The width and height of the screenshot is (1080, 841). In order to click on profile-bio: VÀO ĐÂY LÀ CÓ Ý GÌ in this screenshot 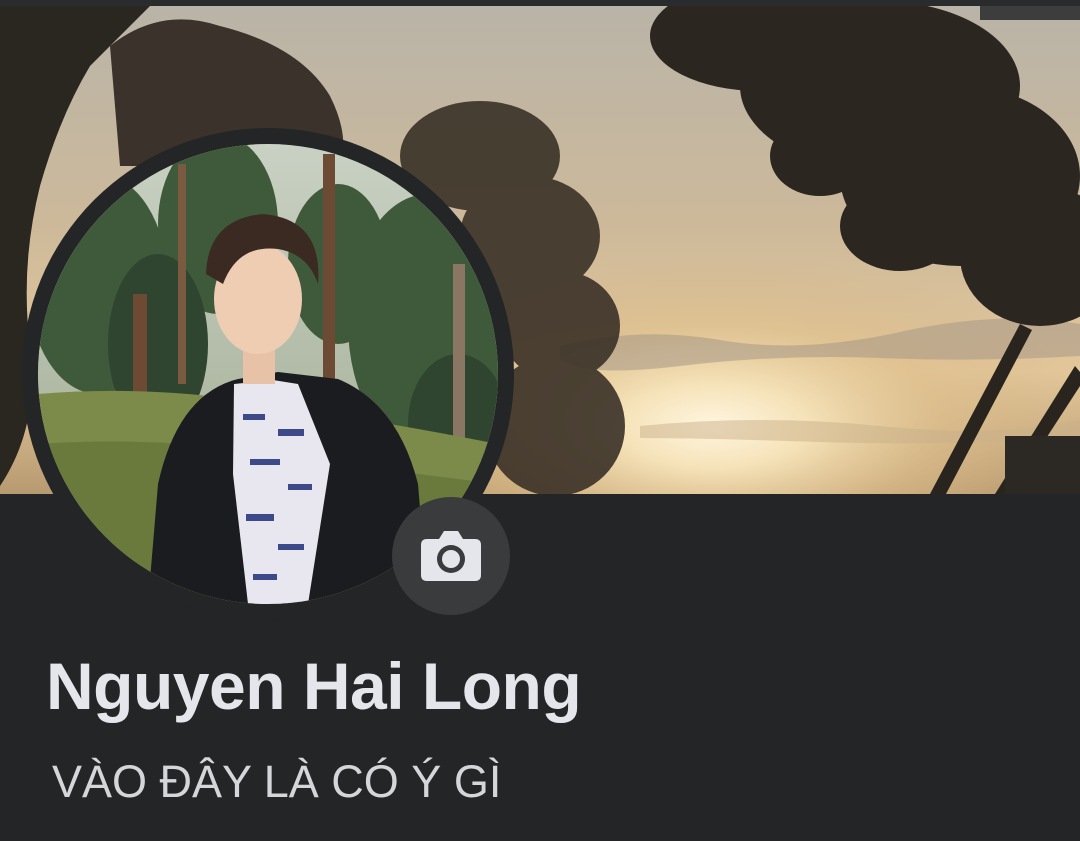, I will do `click(277, 781)`.